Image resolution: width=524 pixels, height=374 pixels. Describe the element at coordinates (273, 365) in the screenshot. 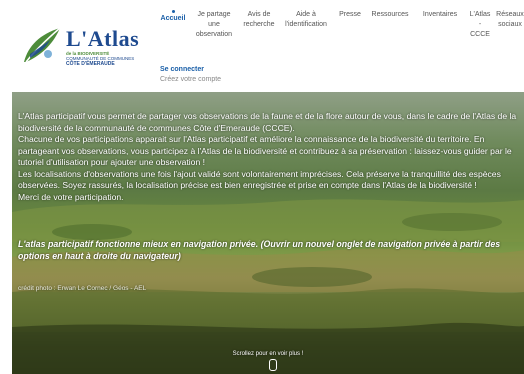

I see `mouse-scroll-icon` at that location.